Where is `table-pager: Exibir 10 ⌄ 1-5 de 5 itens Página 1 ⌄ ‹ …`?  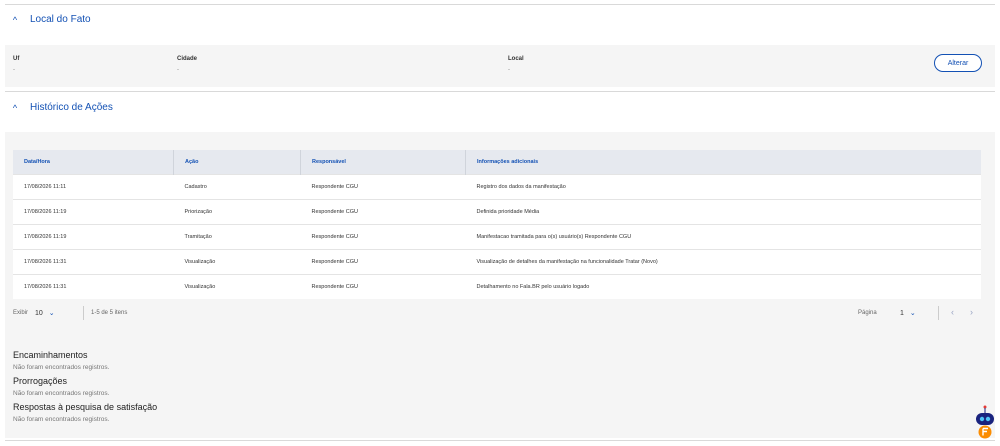
table-pager: Exibir 10 ⌄ 1-5 de 5 itens Página 1 ⌄ ‹ … is located at coordinates (497, 314).